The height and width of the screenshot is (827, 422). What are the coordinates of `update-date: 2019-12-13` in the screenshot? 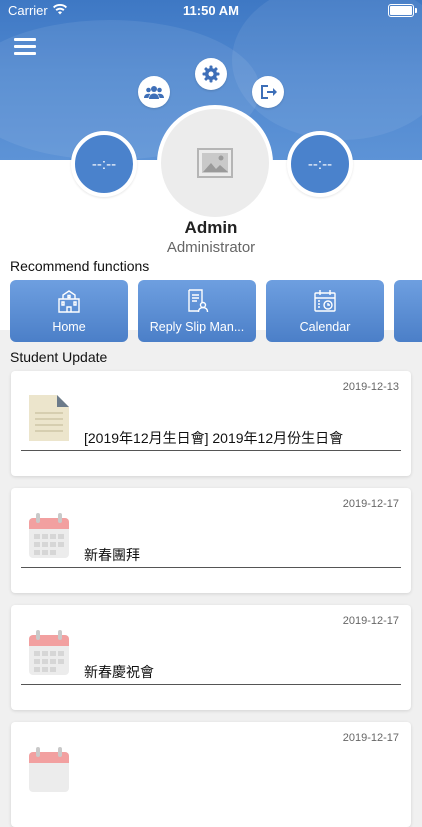 It's located at (370, 387).